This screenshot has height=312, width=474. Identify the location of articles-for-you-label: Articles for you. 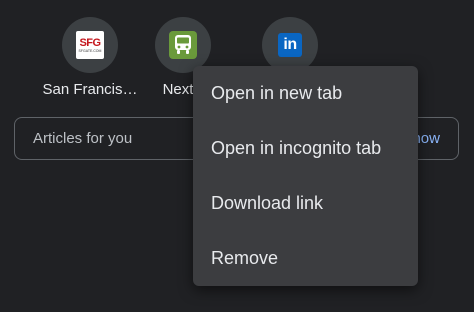
(83, 138).